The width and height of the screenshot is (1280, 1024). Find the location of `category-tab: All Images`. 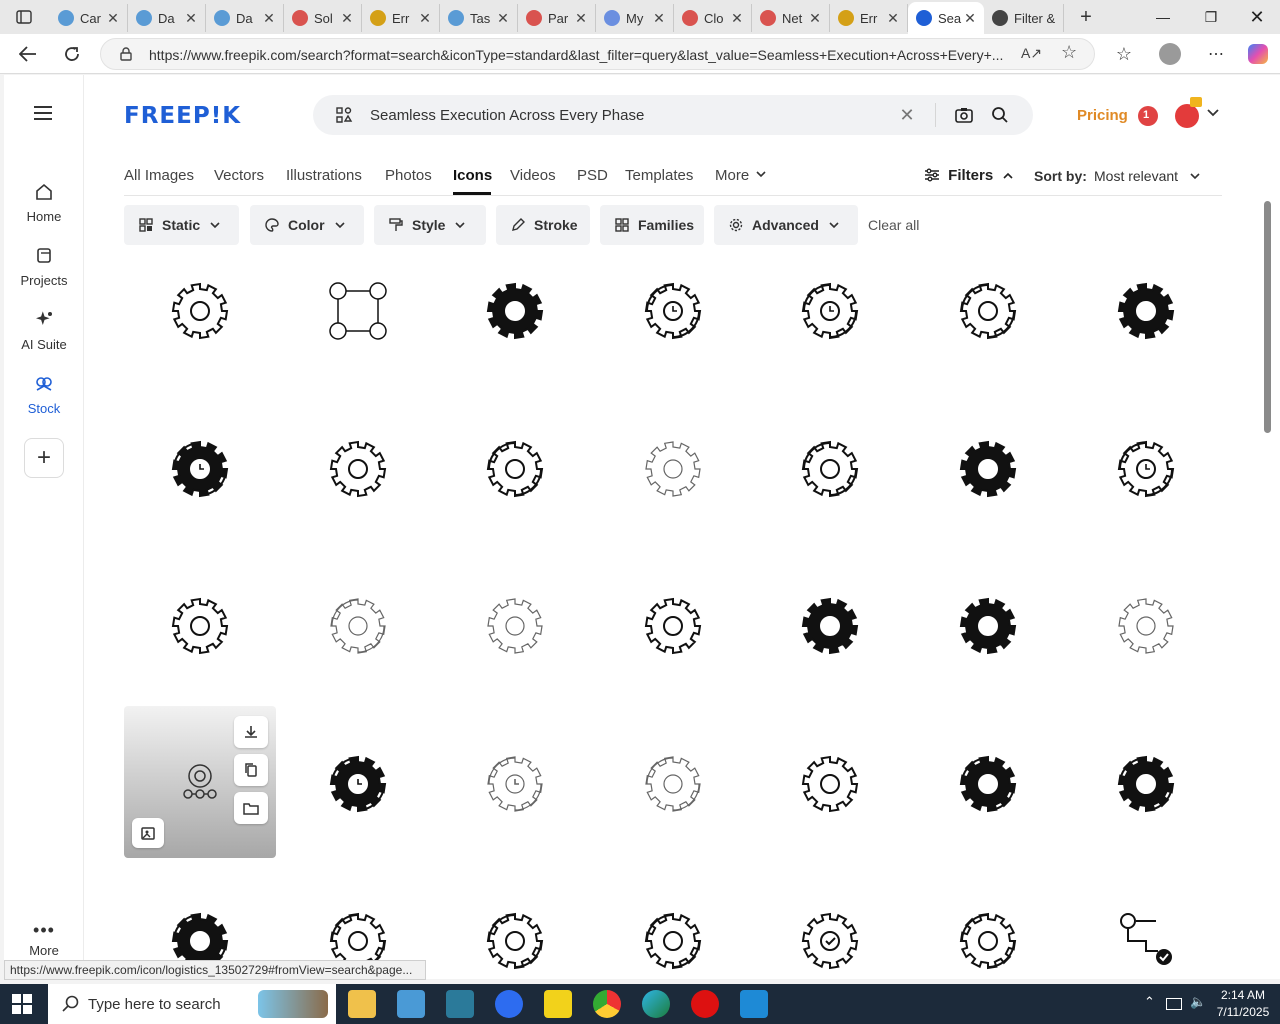

category-tab: All Images is located at coordinates (159, 175).